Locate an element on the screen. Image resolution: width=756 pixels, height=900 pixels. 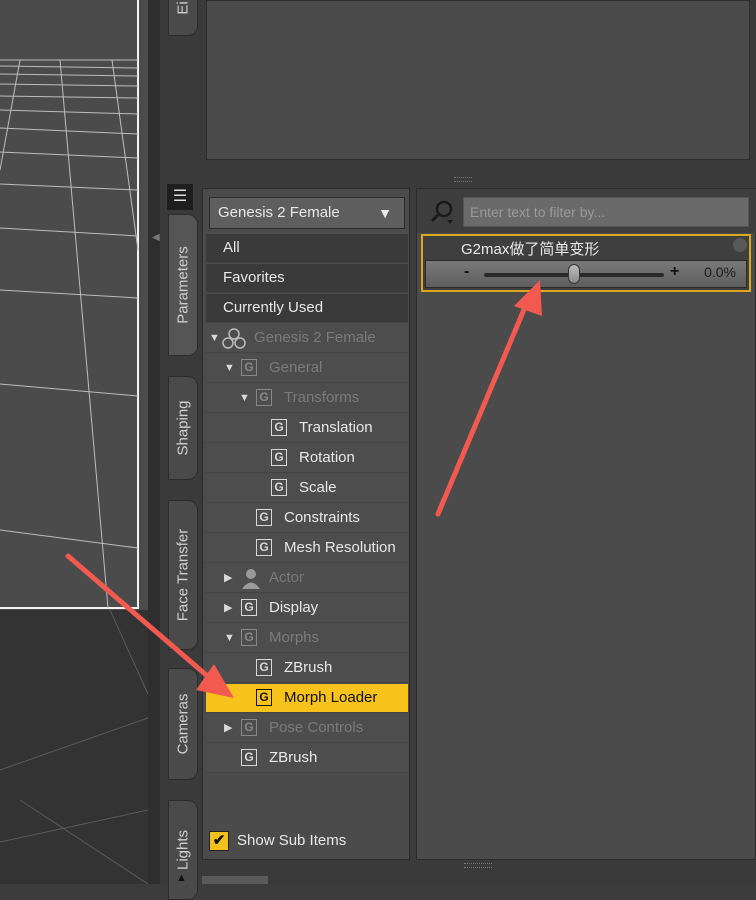
tree-item-morph-loader: G Morph Loader is located at coordinates (307, 698).